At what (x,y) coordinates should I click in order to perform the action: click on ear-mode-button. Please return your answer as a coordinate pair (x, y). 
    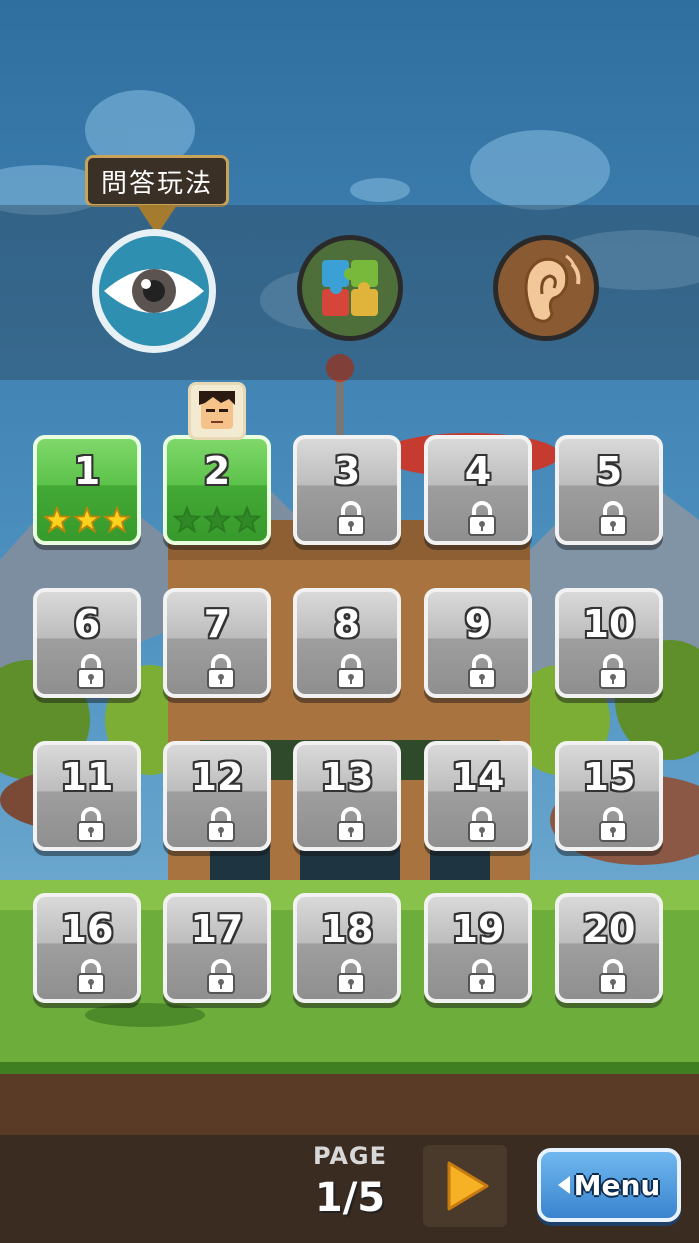
    Looking at the image, I should click on (546, 288).